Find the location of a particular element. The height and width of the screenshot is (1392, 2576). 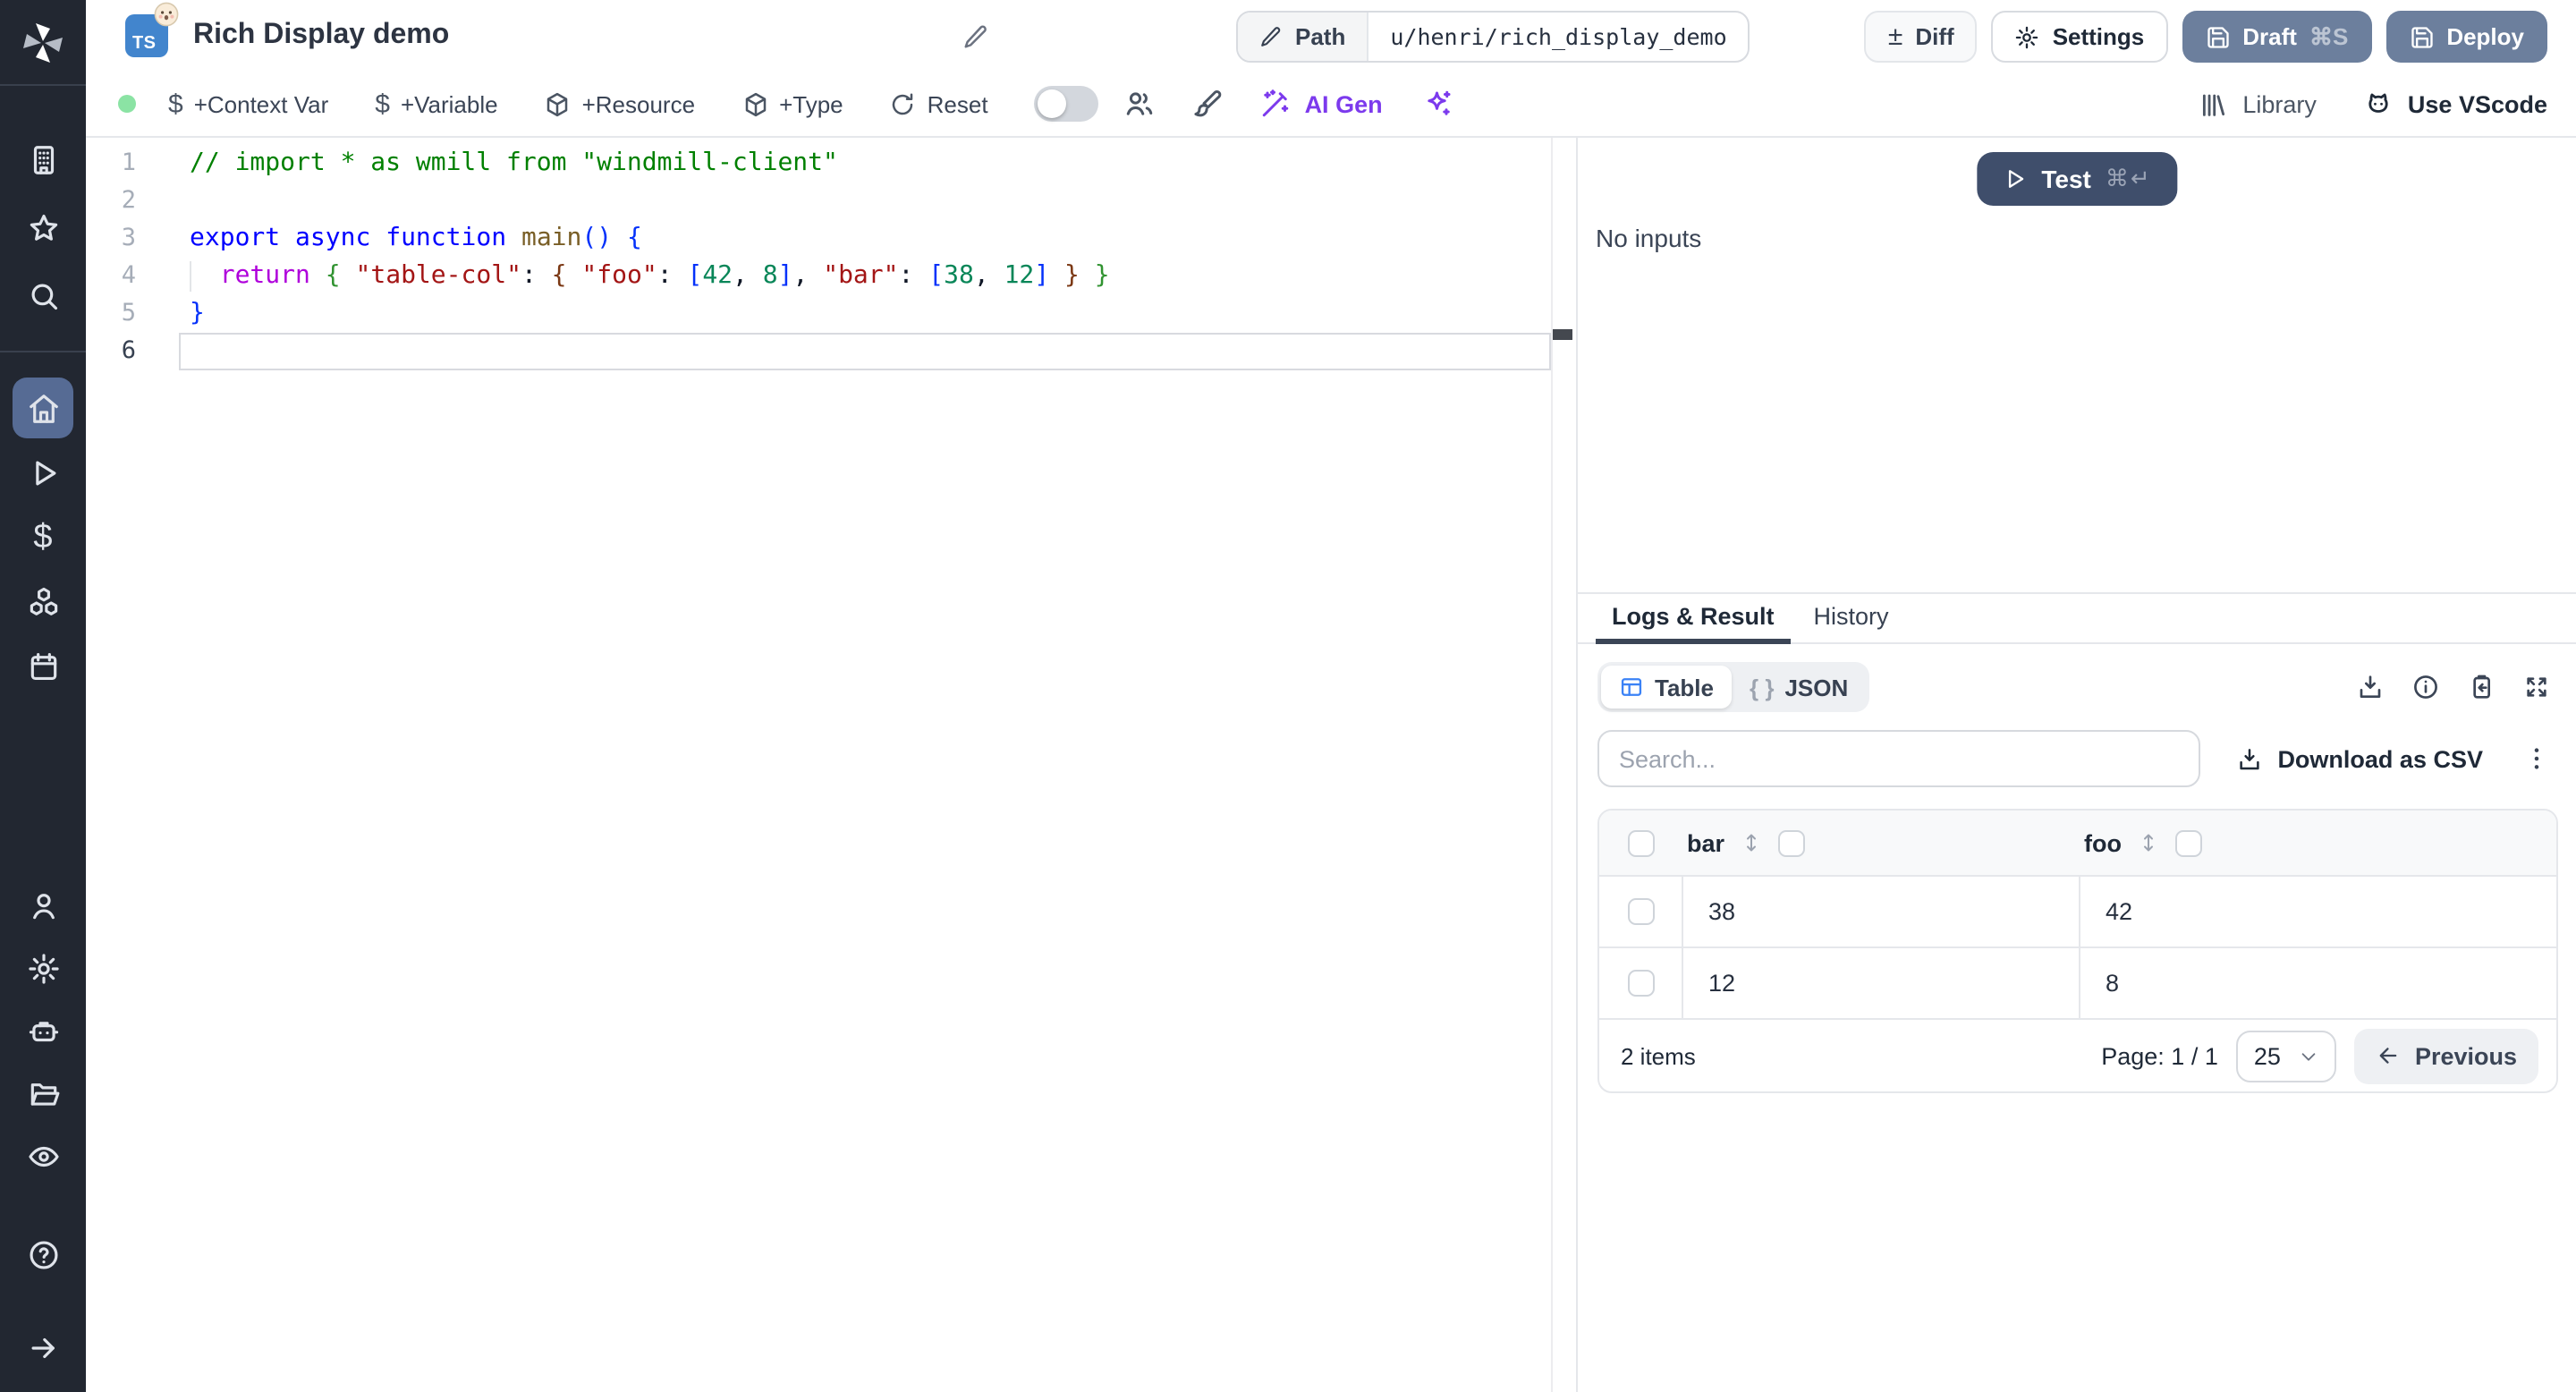

sidebar-item-users is located at coordinates (43, 905).